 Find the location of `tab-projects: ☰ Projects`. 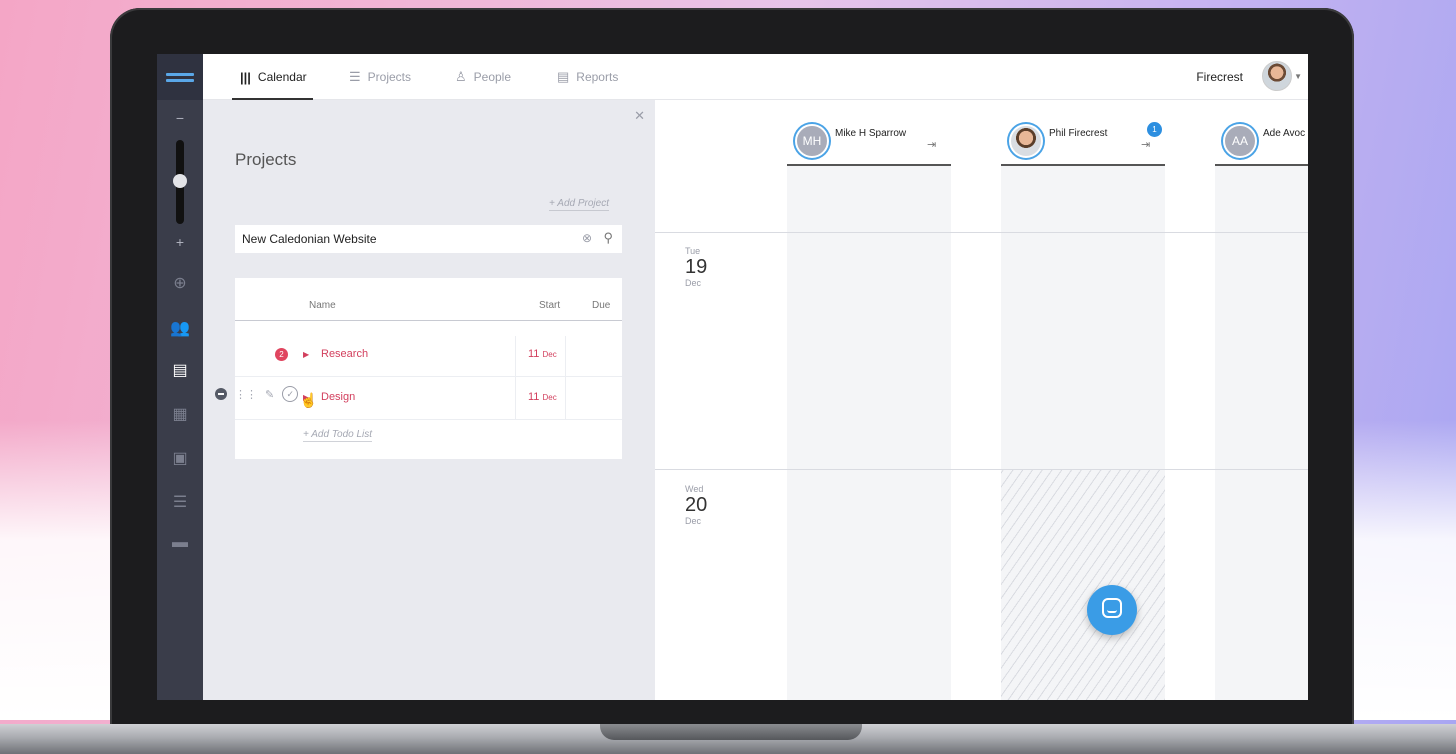

tab-projects: ☰ Projects is located at coordinates (380, 77).